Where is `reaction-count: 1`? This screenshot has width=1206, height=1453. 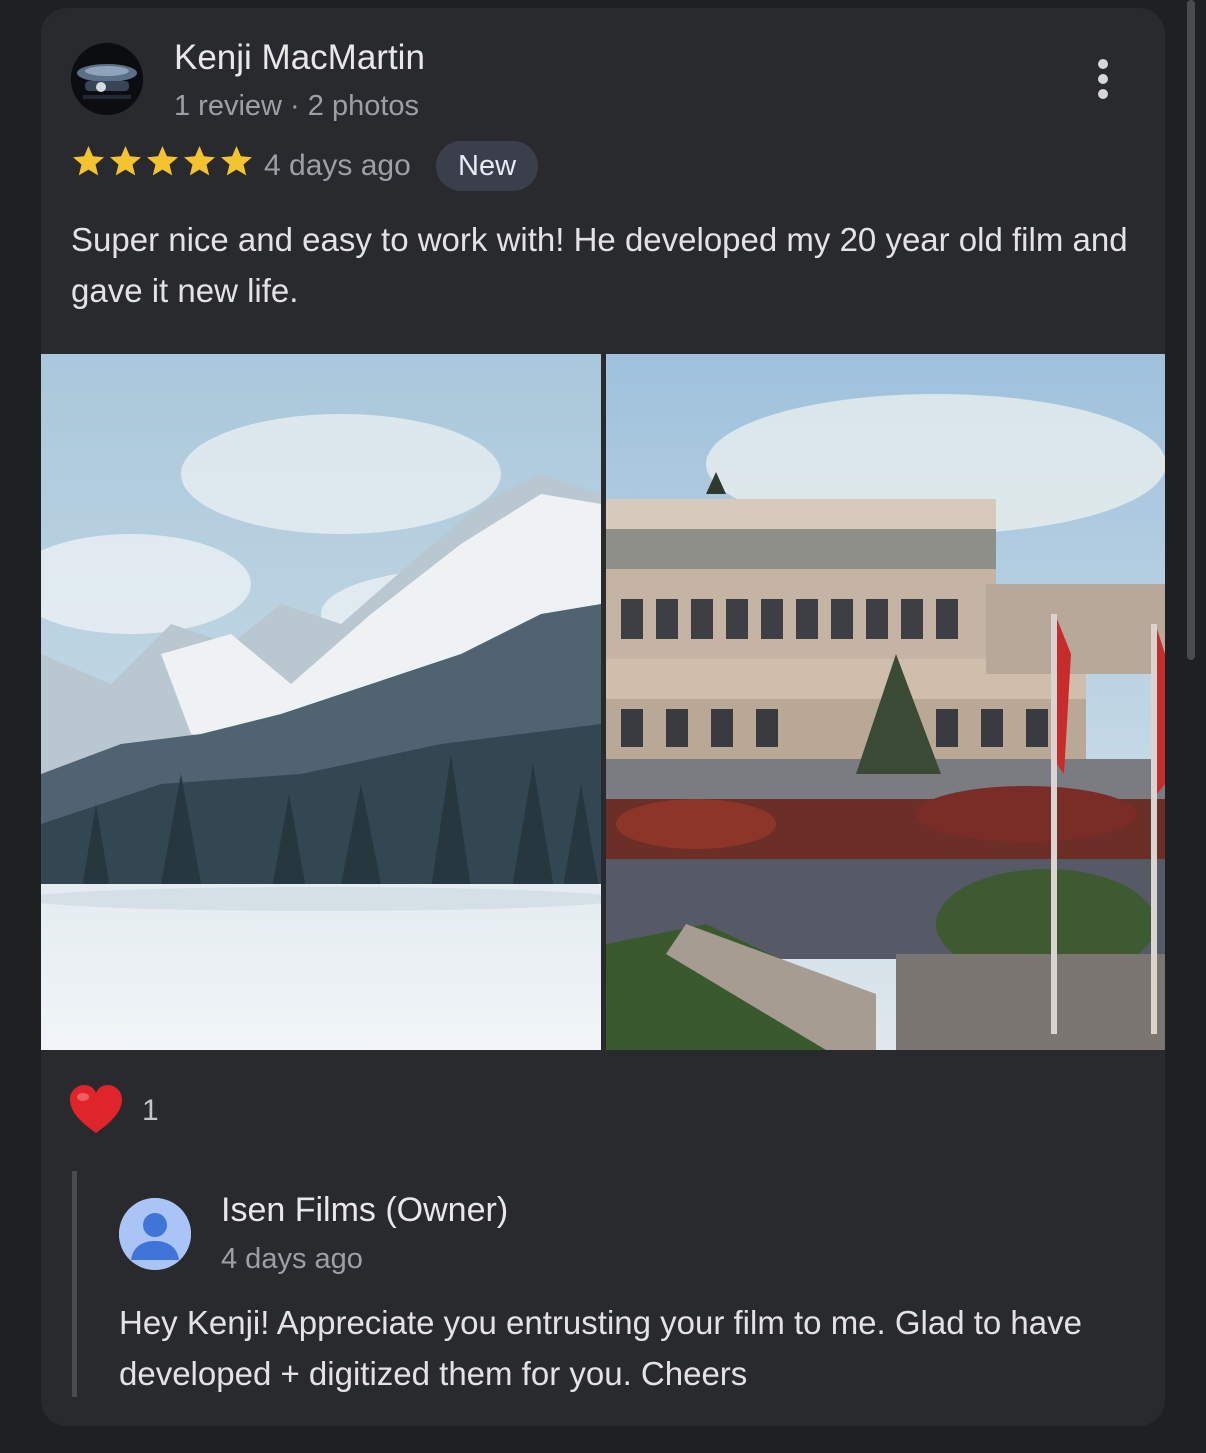 reaction-count: 1 is located at coordinates (150, 1110).